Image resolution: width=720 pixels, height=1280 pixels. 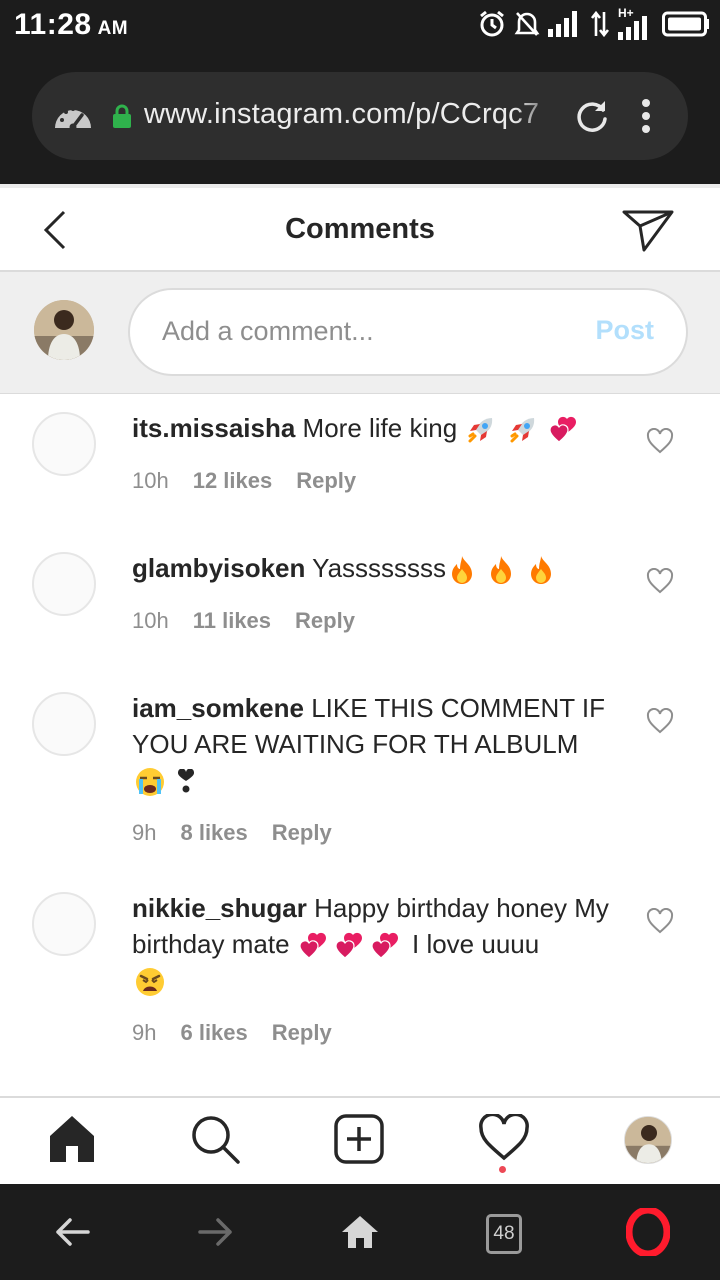 What do you see at coordinates (113, 28) in the screenshot?
I see `clock-ampm: AM` at bounding box center [113, 28].